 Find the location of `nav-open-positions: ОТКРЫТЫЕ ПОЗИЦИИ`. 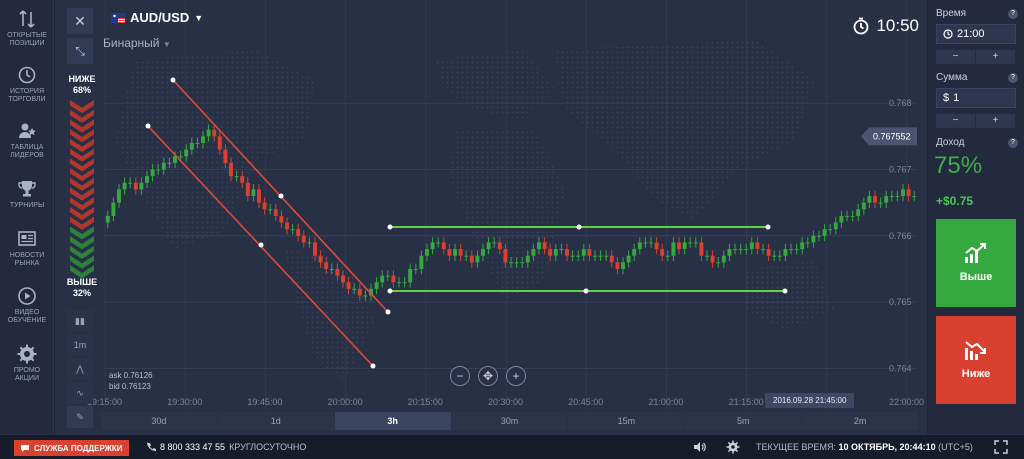

nav-open-positions: ОТКРЫТЫЕ ПОЗИЦИИ is located at coordinates (27, 28).